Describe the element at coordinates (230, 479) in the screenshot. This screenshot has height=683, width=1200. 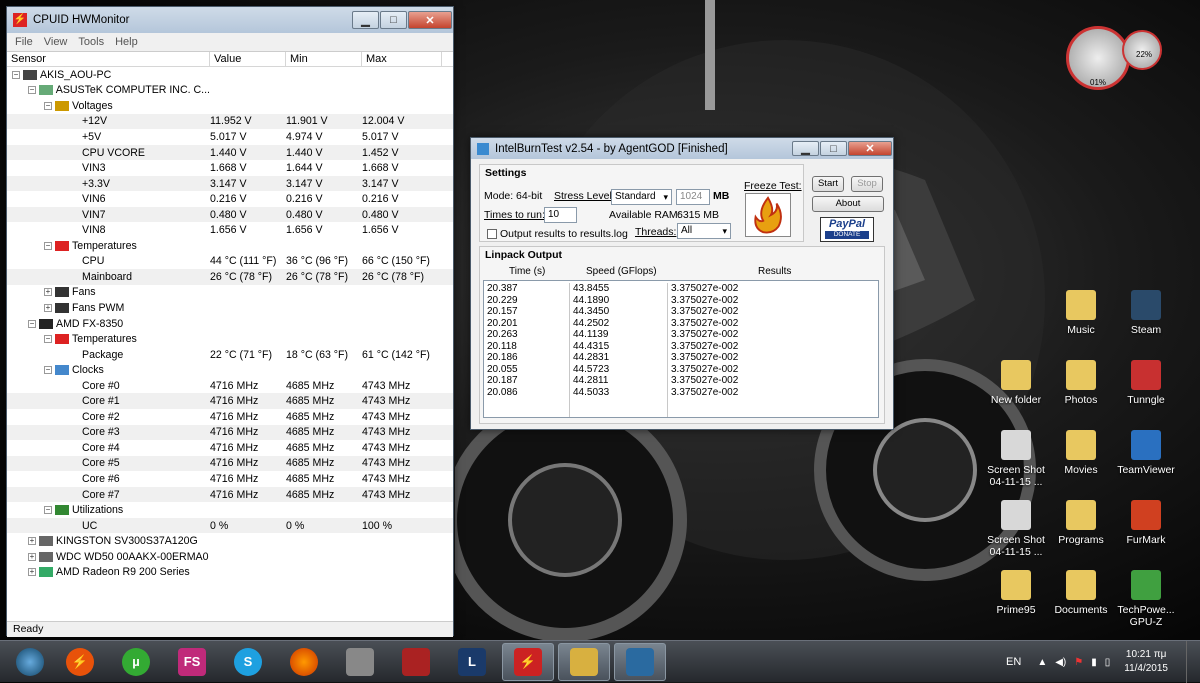
I see `sensor-row: Core #6 4716 MHz 4685 MHz 4743 MHz` at that location.